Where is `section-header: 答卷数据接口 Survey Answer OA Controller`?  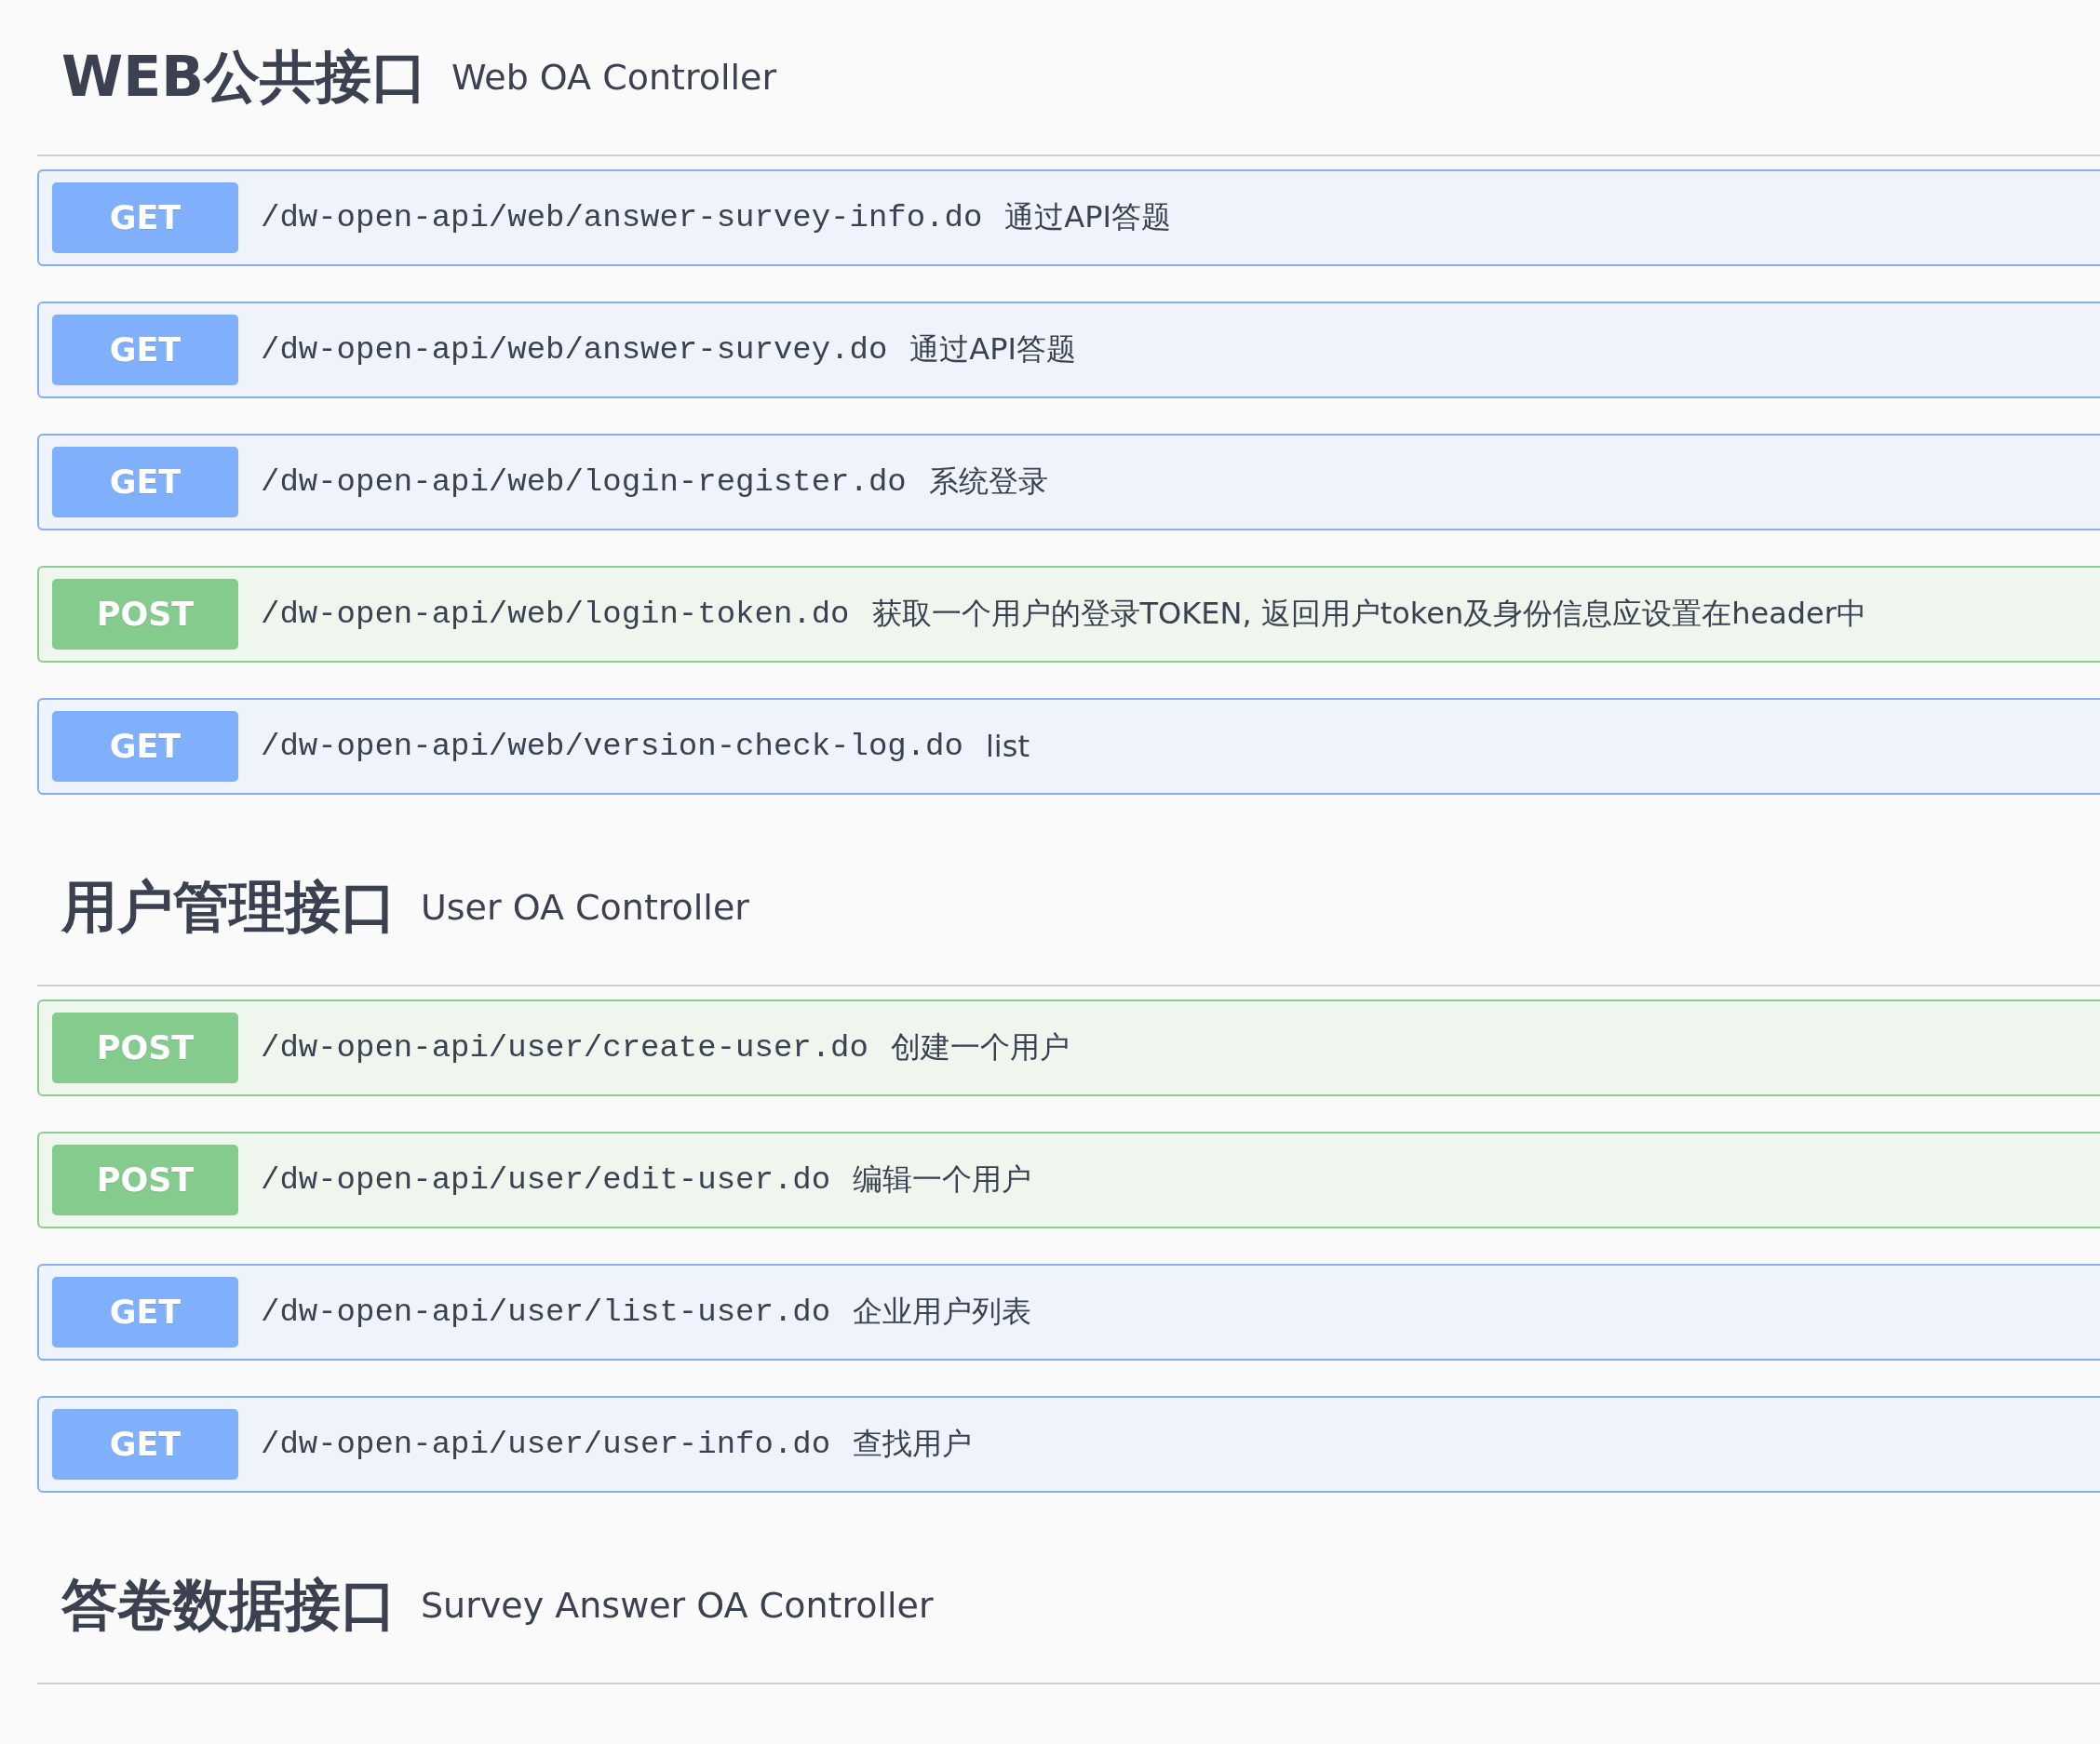
section-header: 答卷数据接口 Survey Answer OA Controller is located at coordinates (1068, 1606).